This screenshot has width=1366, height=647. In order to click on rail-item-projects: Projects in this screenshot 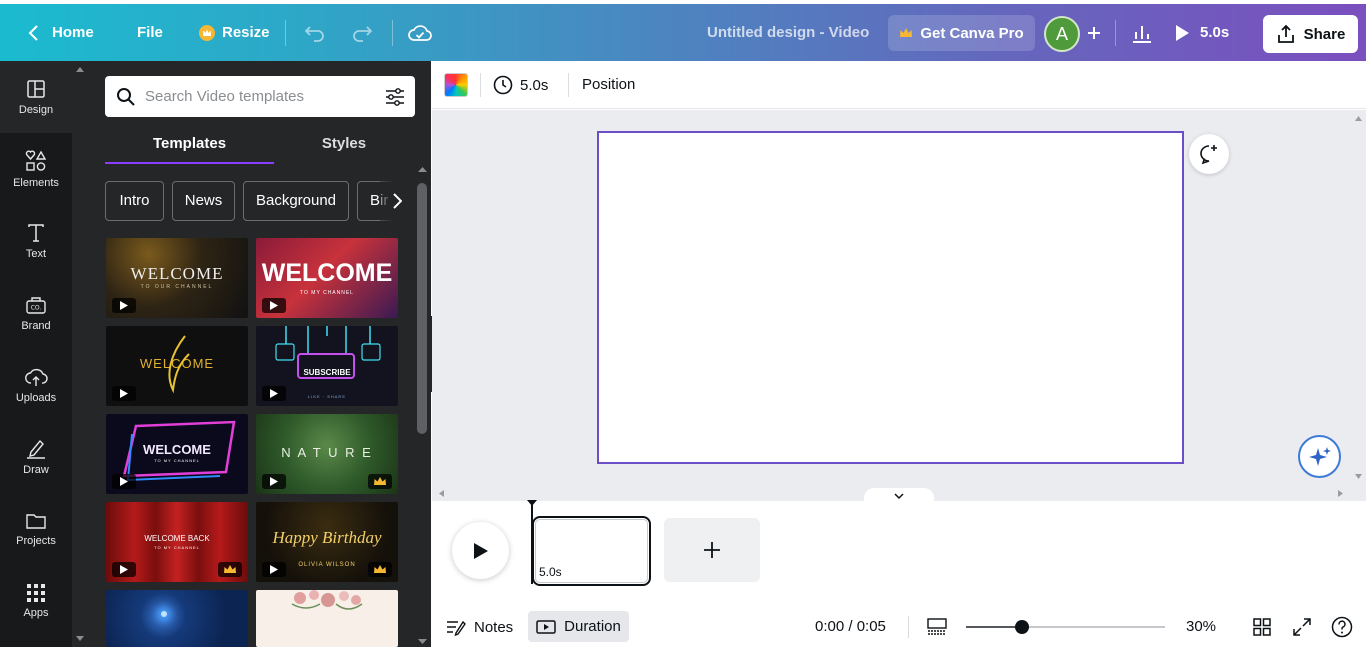, I will do `click(36, 529)`.